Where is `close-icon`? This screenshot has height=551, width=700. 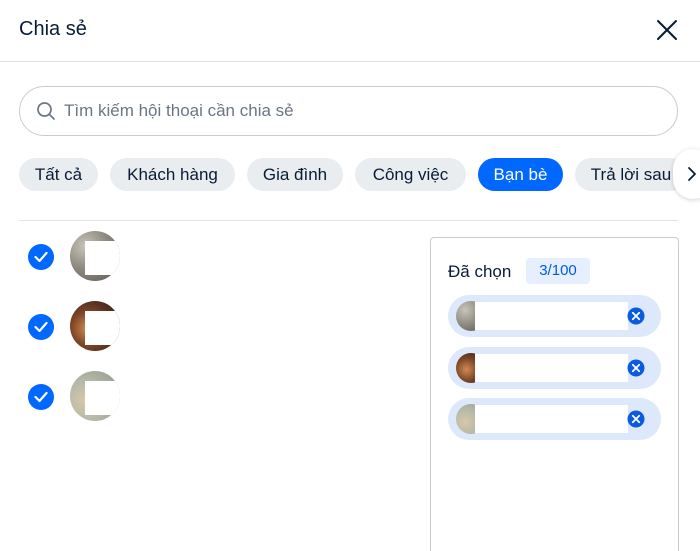
close-icon is located at coordinates (667, 30).